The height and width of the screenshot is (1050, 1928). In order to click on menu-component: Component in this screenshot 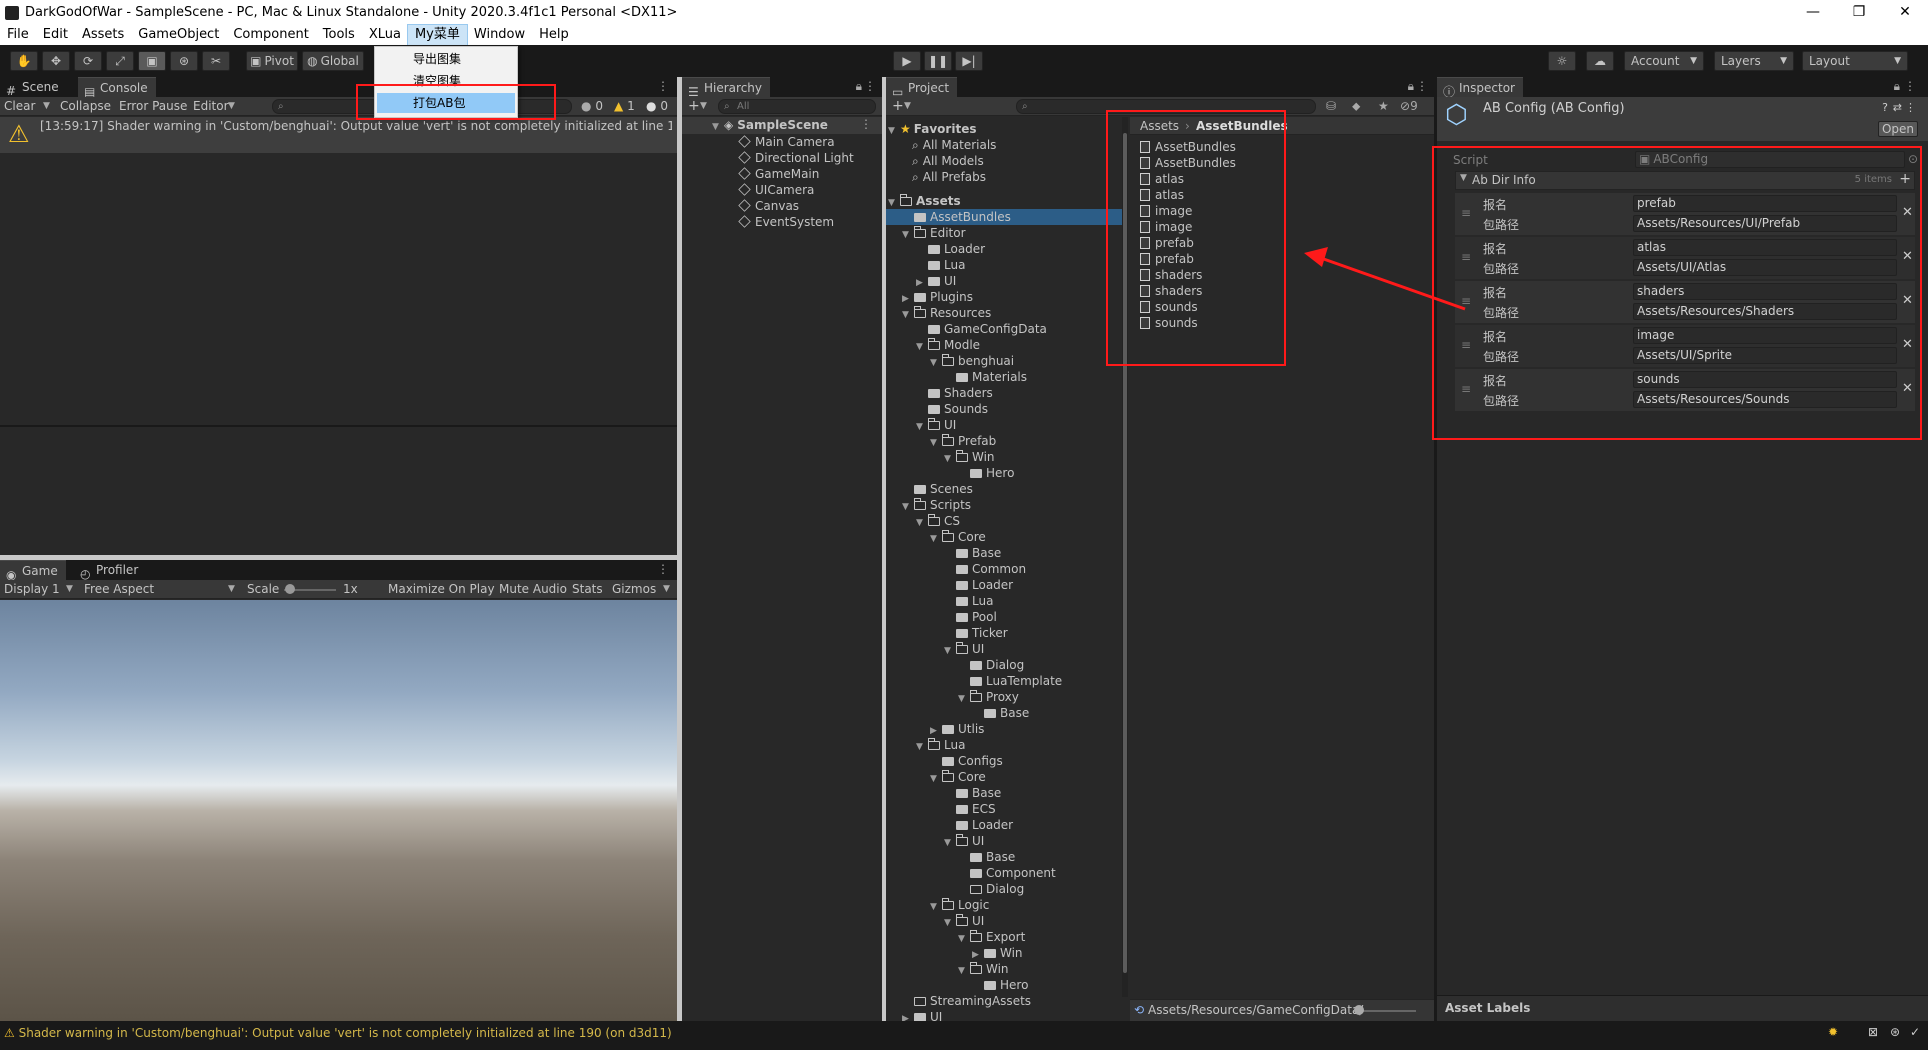, I will do `click(270, 35)`.